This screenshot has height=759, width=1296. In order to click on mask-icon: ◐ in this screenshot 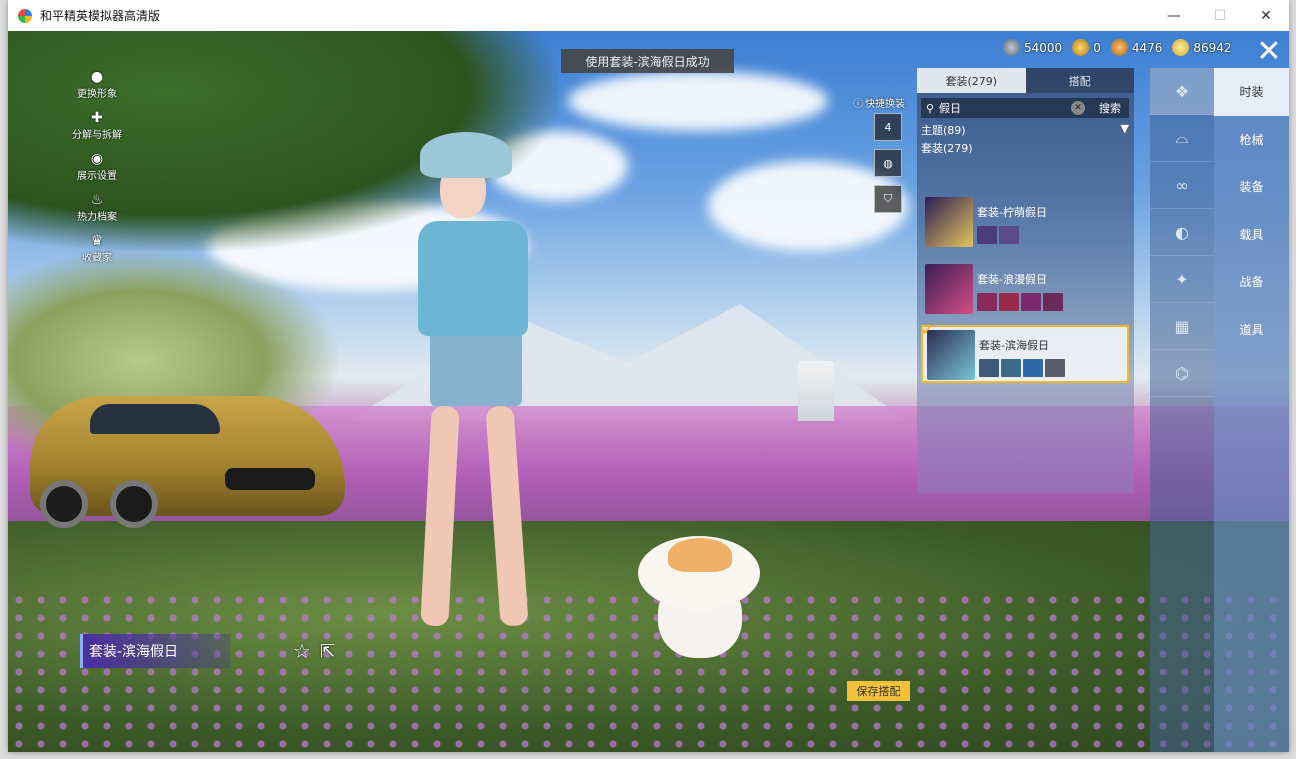, I will do `click(1182, 232)`.